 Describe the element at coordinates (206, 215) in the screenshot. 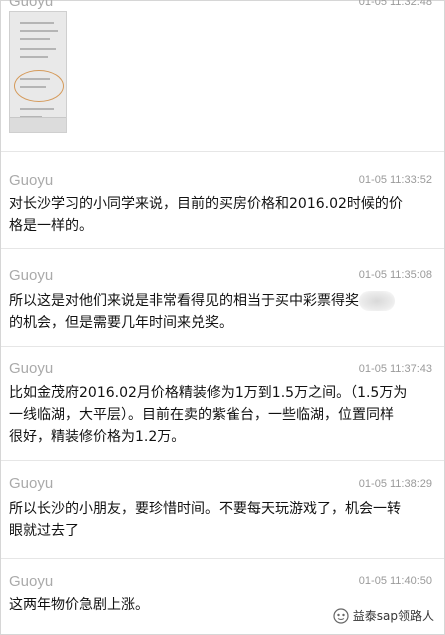

I see `message-text: 对长沙学习的小同学来说，目前的买房价格和2016.02时候的价 格是一样的。` at that location.